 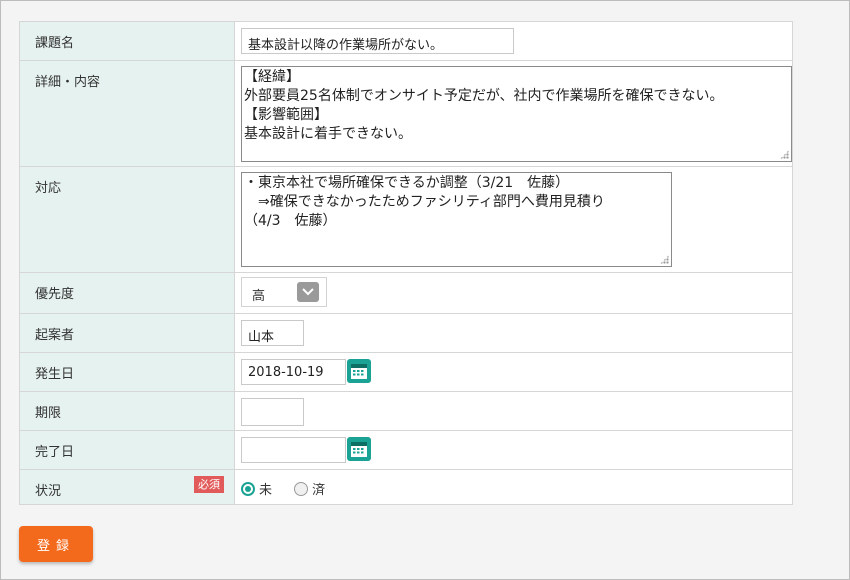 What do you see at coordinates (248, 488) in the screenshot?
I see `radio-selected-icon` at bounding box center [248, 488].